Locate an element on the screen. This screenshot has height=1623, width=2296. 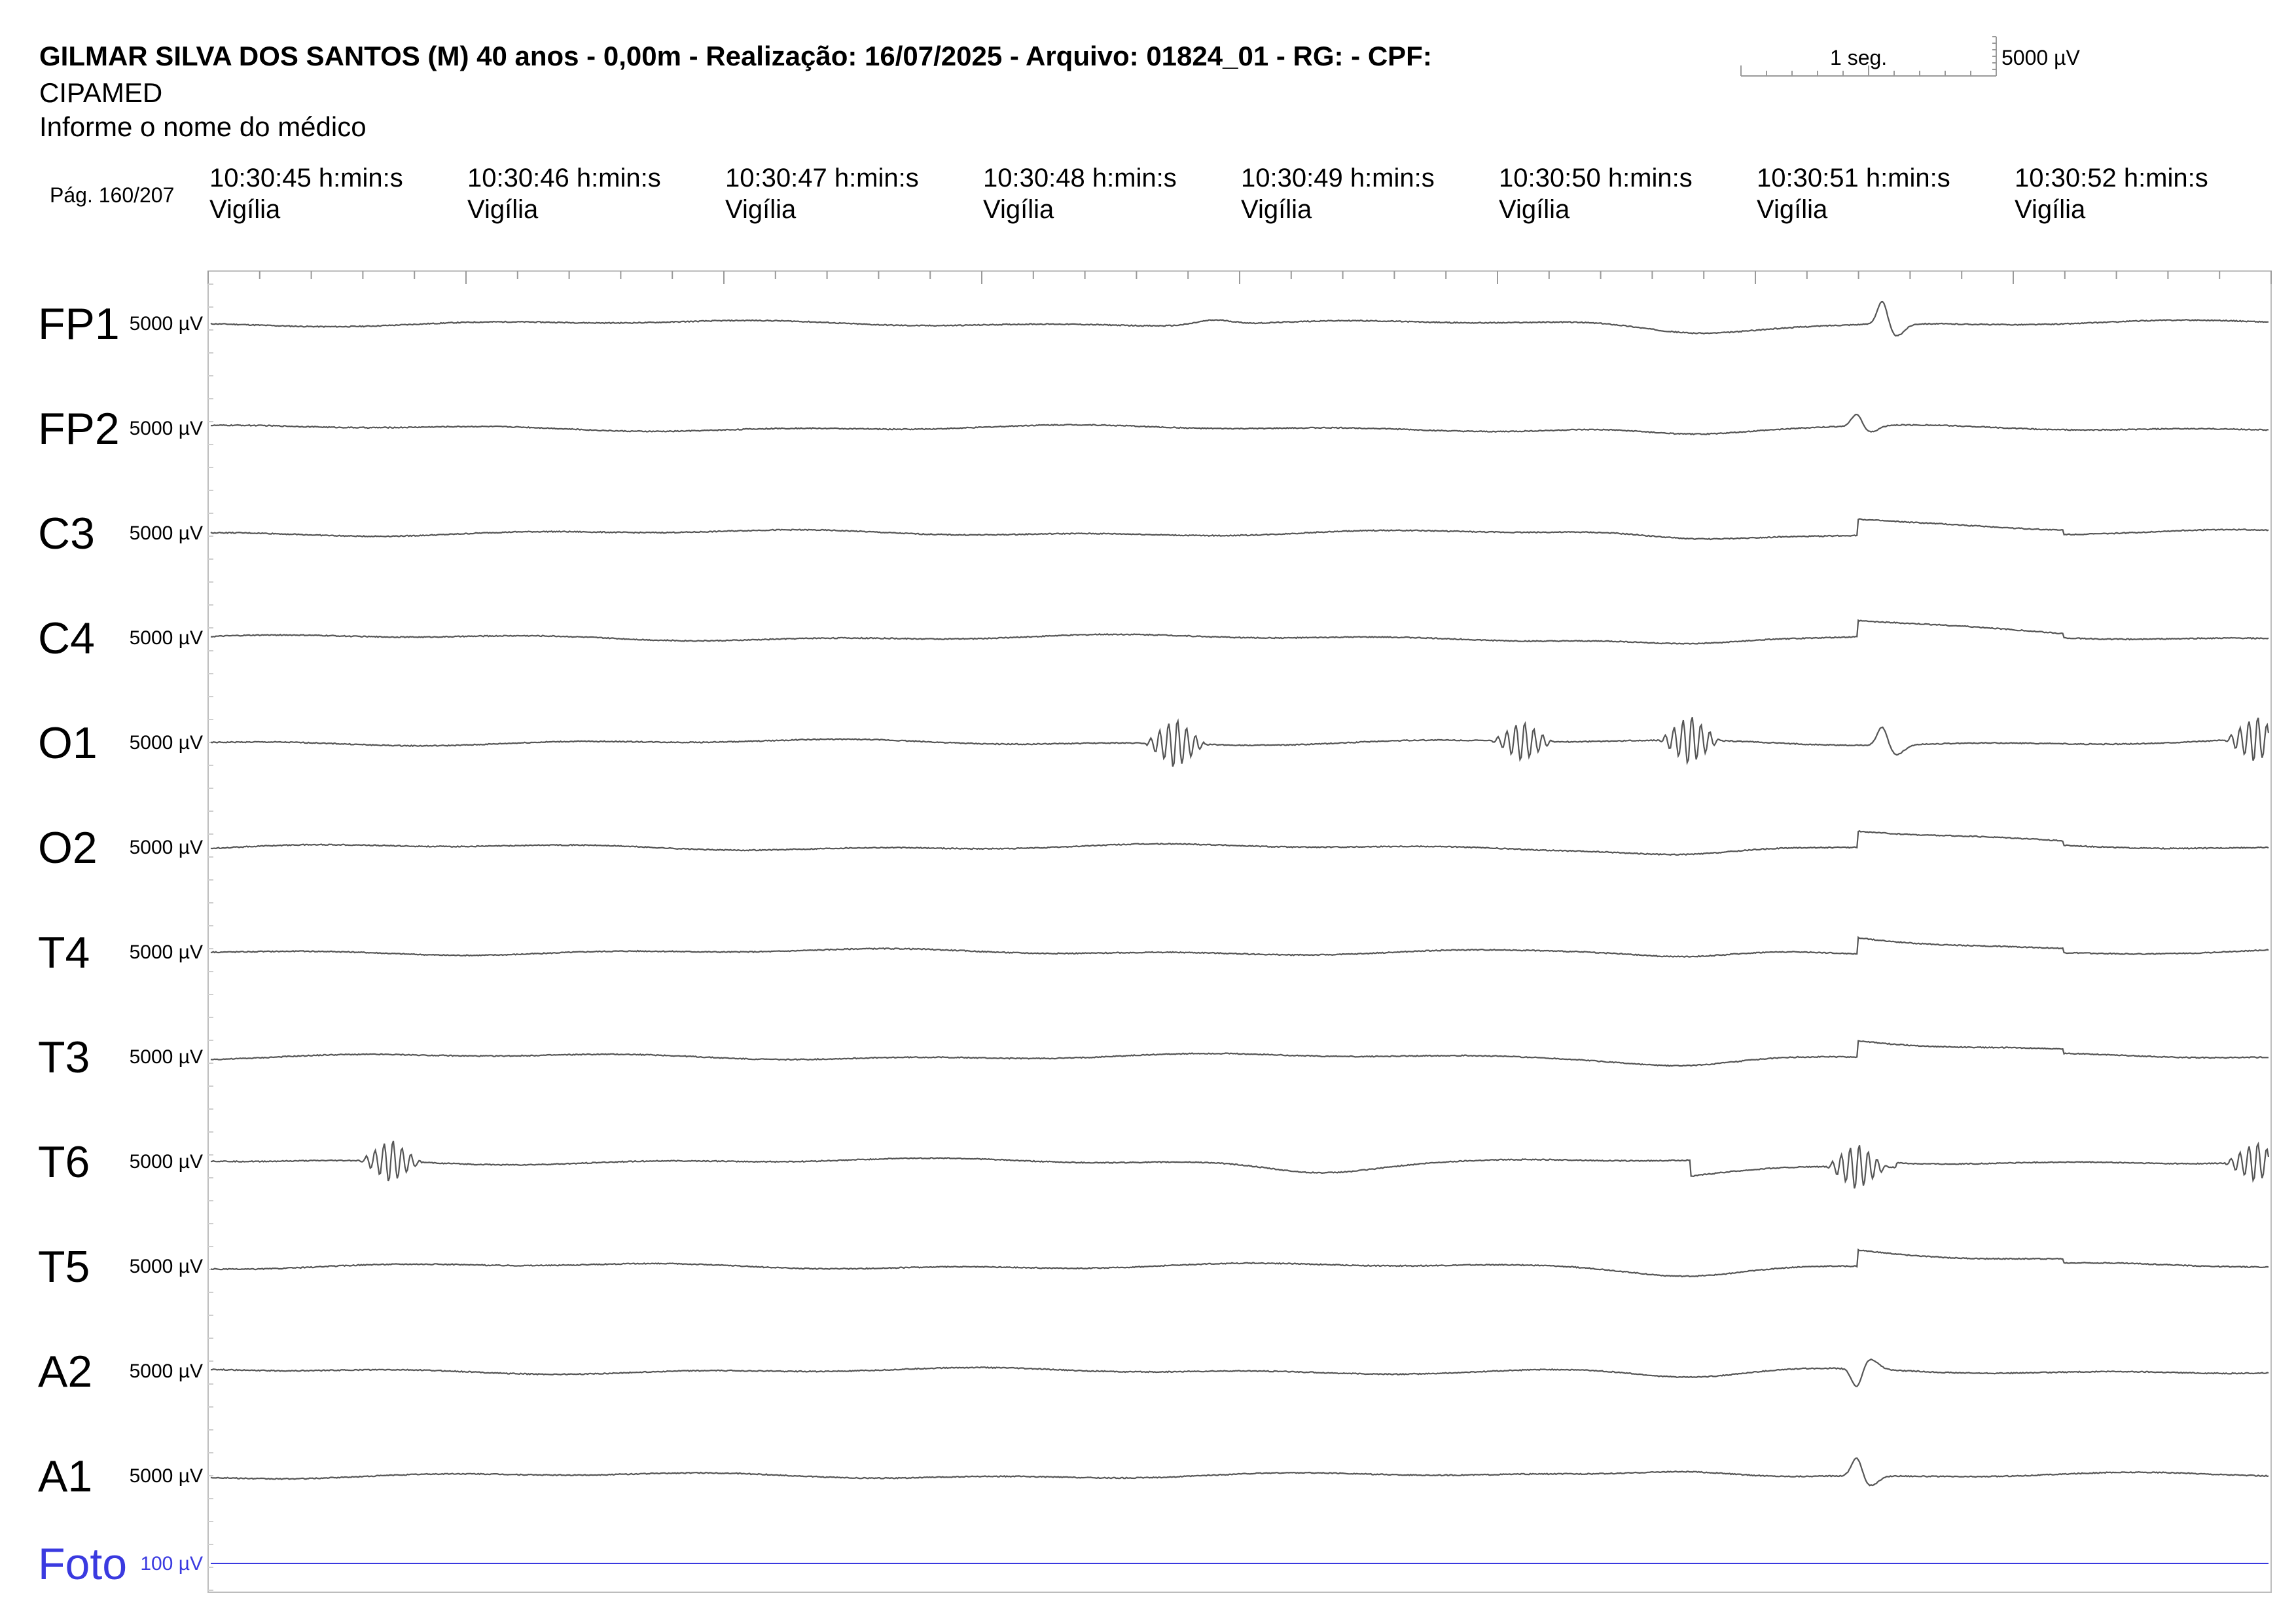
channel-label: FP1 is located at coordinates (79, 324).